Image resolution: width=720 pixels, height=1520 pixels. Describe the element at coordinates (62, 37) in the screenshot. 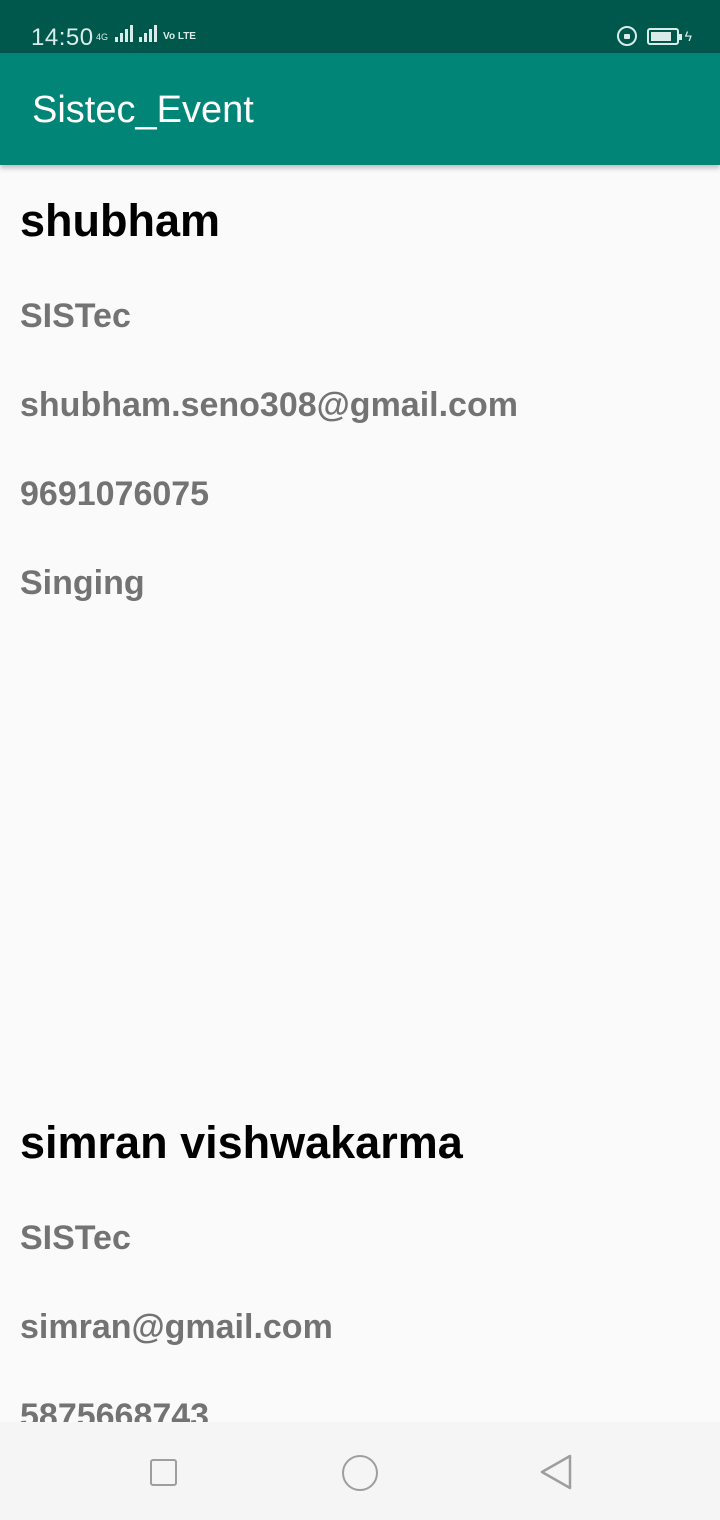

I see `status-time: 14:50` at that location.